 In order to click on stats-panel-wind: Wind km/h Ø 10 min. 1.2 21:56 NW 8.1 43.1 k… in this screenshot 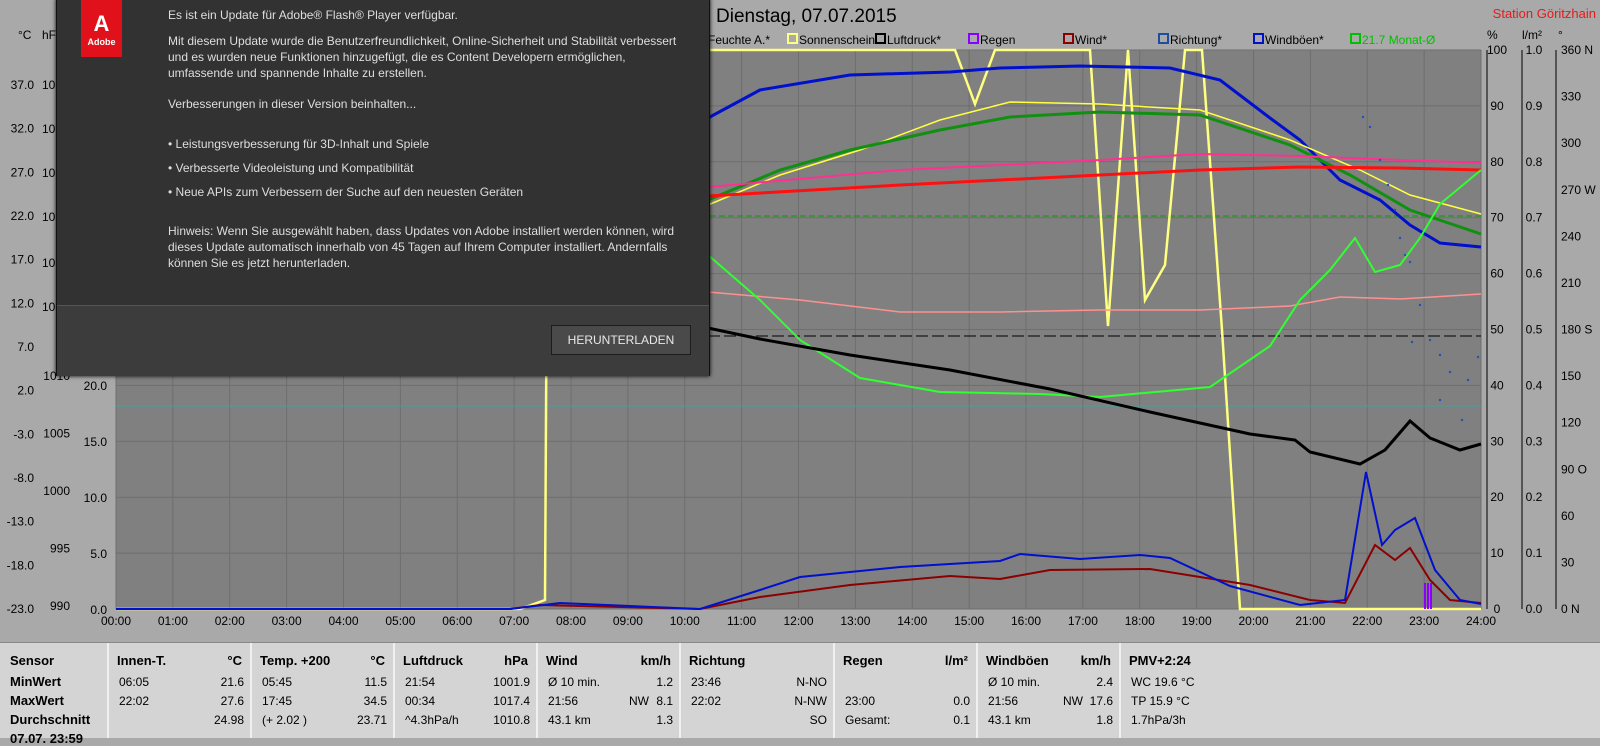, I will do `click(609, 690)`.